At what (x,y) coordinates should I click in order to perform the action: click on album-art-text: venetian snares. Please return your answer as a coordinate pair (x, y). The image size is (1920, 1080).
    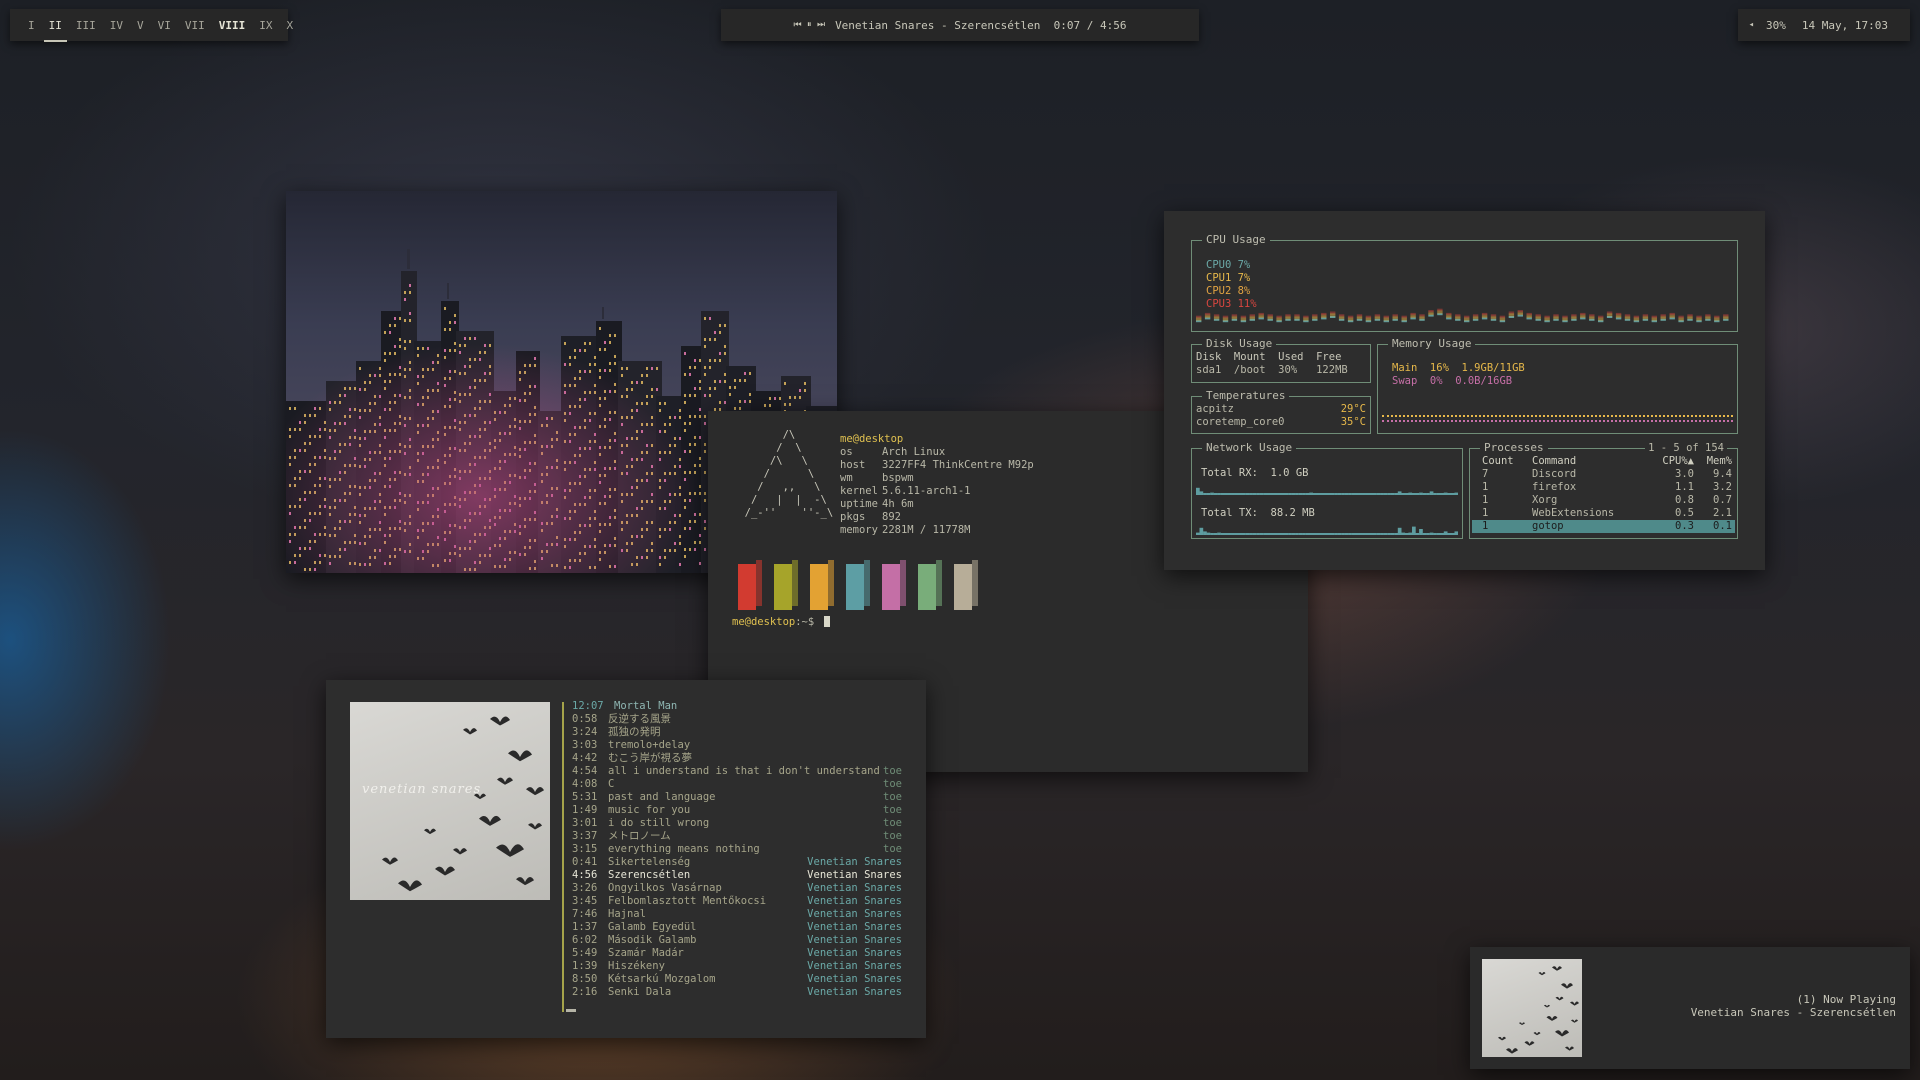
    Looking at the image, I should click on (422, 789).